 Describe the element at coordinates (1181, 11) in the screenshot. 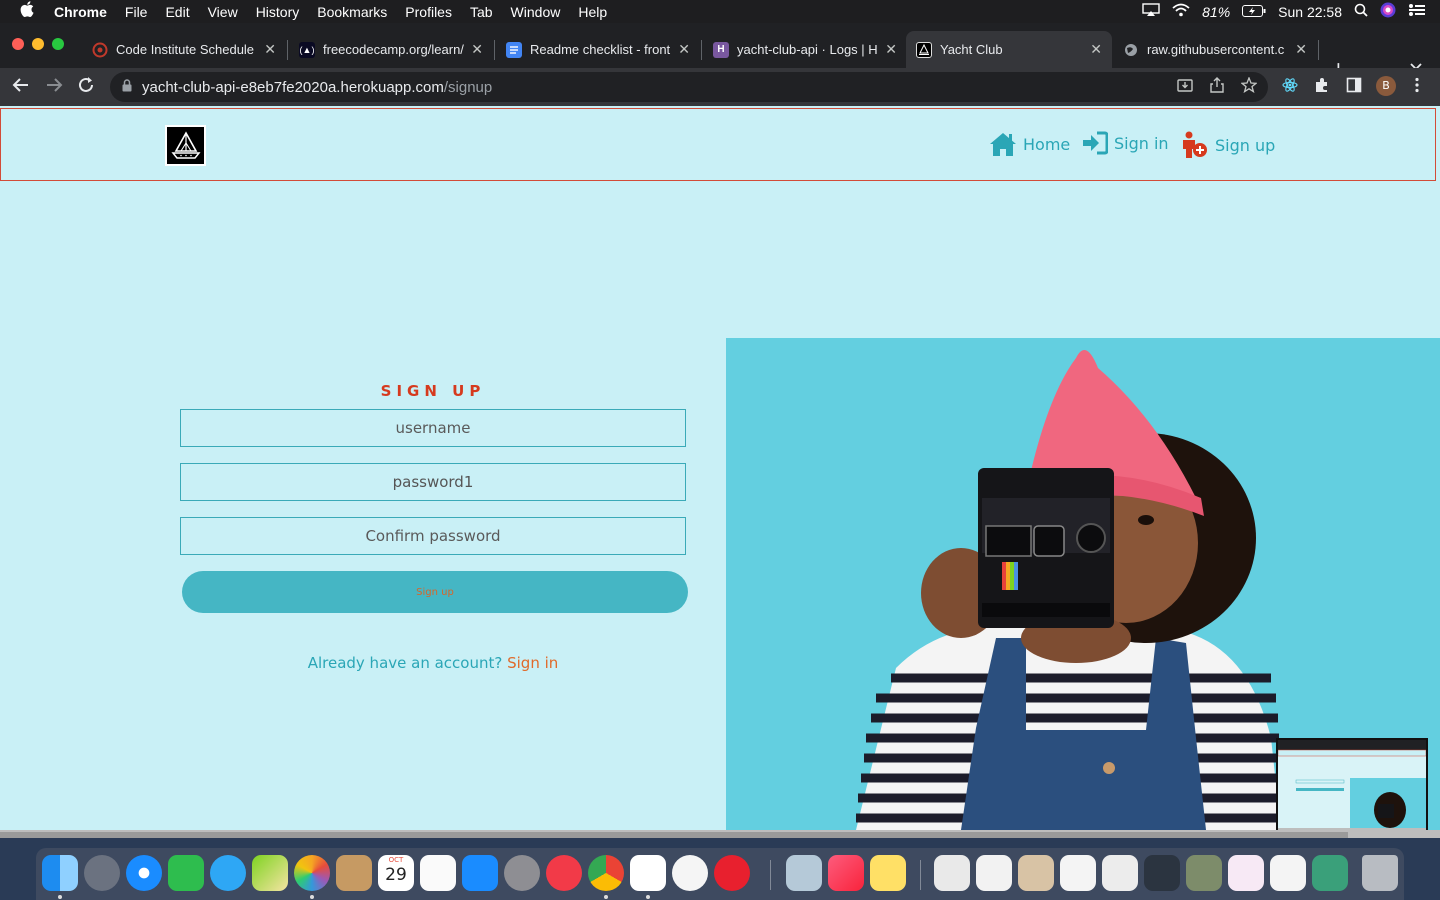

I see `wifi-icon` at that location.